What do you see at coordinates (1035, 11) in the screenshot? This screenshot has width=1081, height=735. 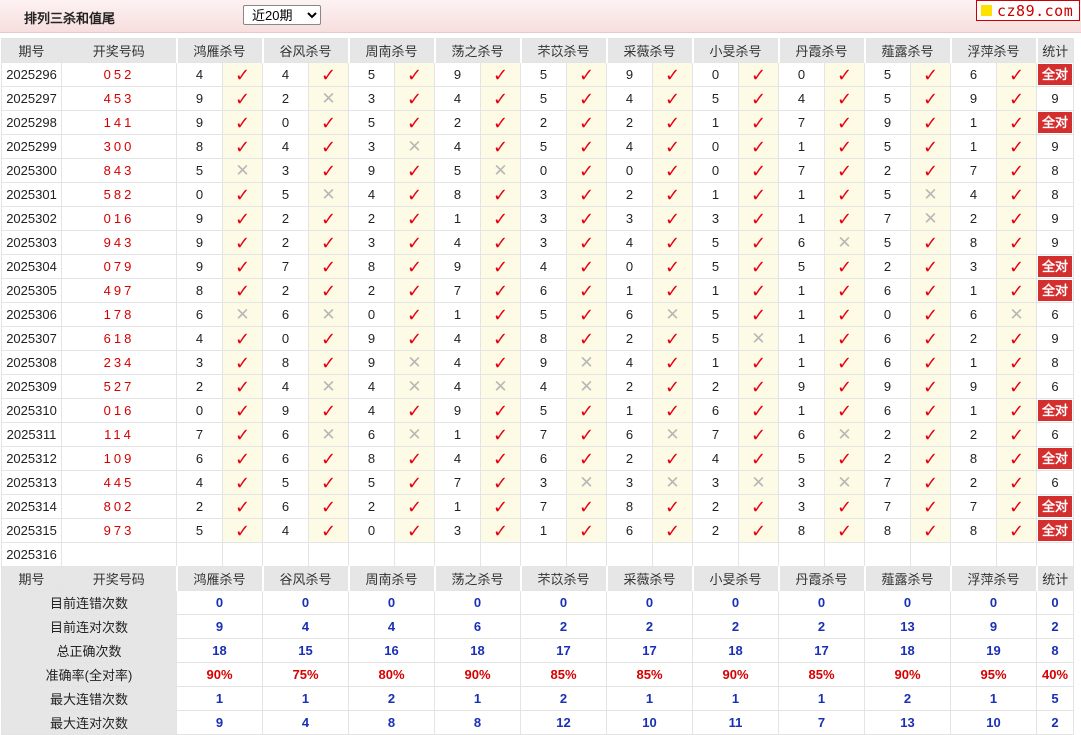 I see `logo-text: cz89.com` at bounding box center [1035, 11].